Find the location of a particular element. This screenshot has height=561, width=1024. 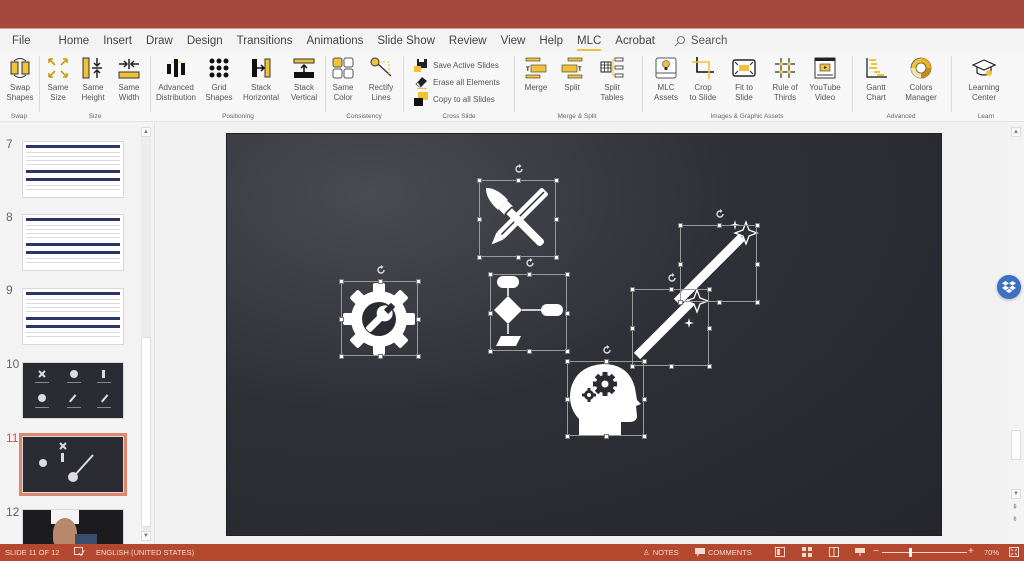

merge-button: T Merge is located at coordinates (536, 74).